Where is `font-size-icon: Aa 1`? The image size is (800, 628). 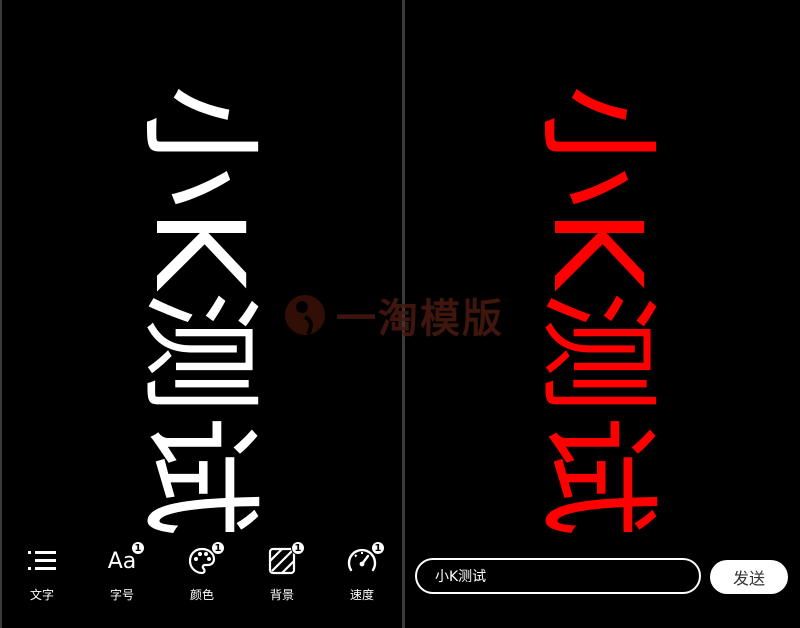
font-size-icon: Aa 1 is located at coordinates (125, 559).